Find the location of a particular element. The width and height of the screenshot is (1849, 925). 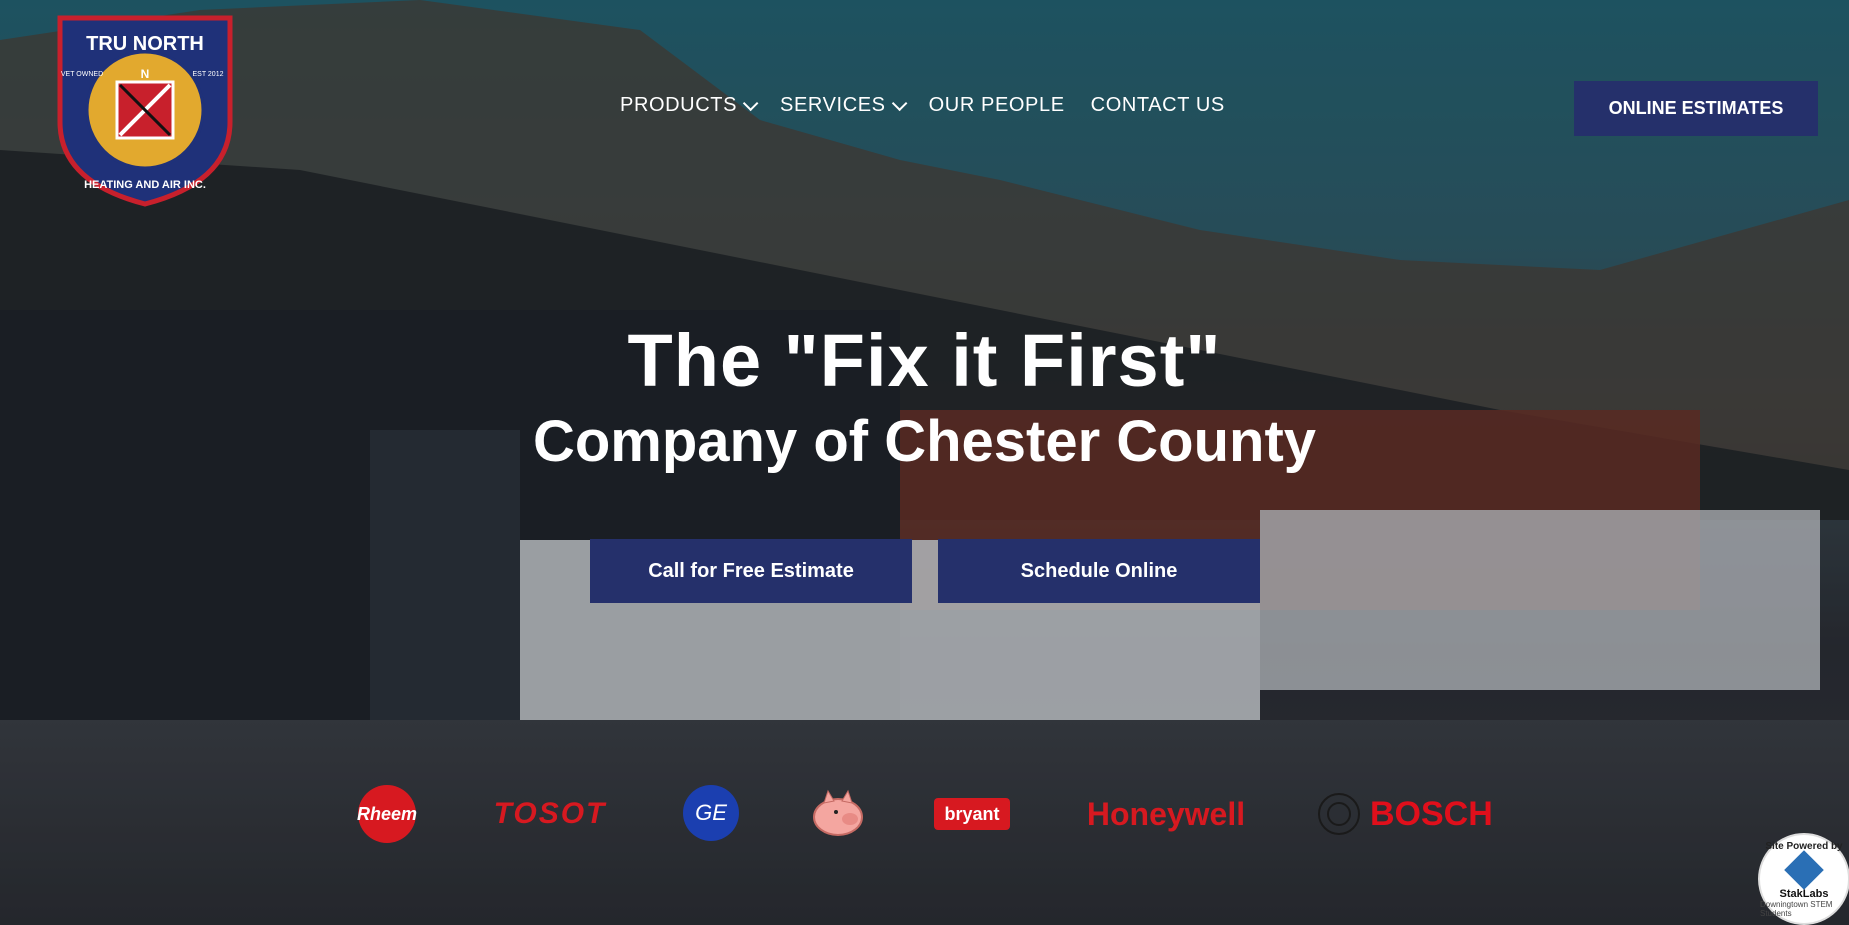

hero-headline: The "Fix it First" is located at coordinates (924, 360).